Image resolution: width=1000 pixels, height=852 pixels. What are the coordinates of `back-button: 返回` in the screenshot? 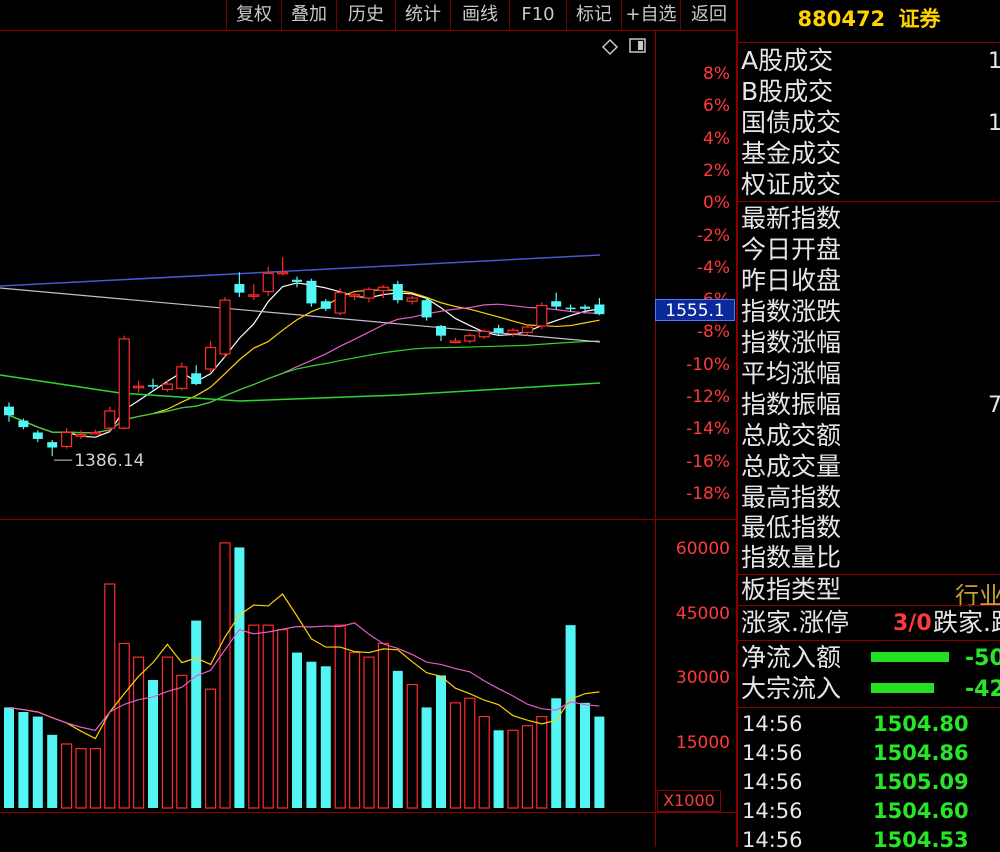 It's located at (708, 15).